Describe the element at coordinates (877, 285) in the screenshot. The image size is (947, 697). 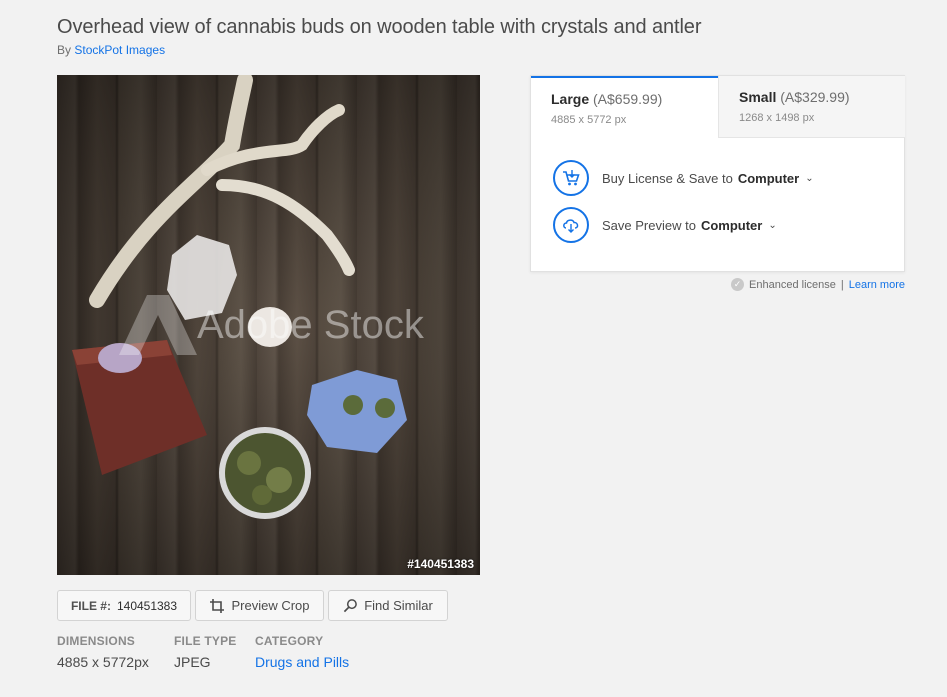
I see `learn-more-link: Learn more` at that location.